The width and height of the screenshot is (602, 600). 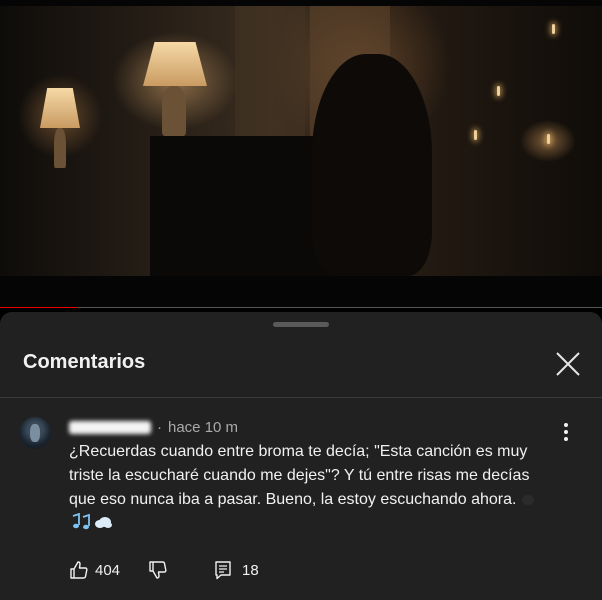 What do you see at coordinates (39, 307) in the screenshot?
I see `progress-fill` at bounding box center [39, 307].